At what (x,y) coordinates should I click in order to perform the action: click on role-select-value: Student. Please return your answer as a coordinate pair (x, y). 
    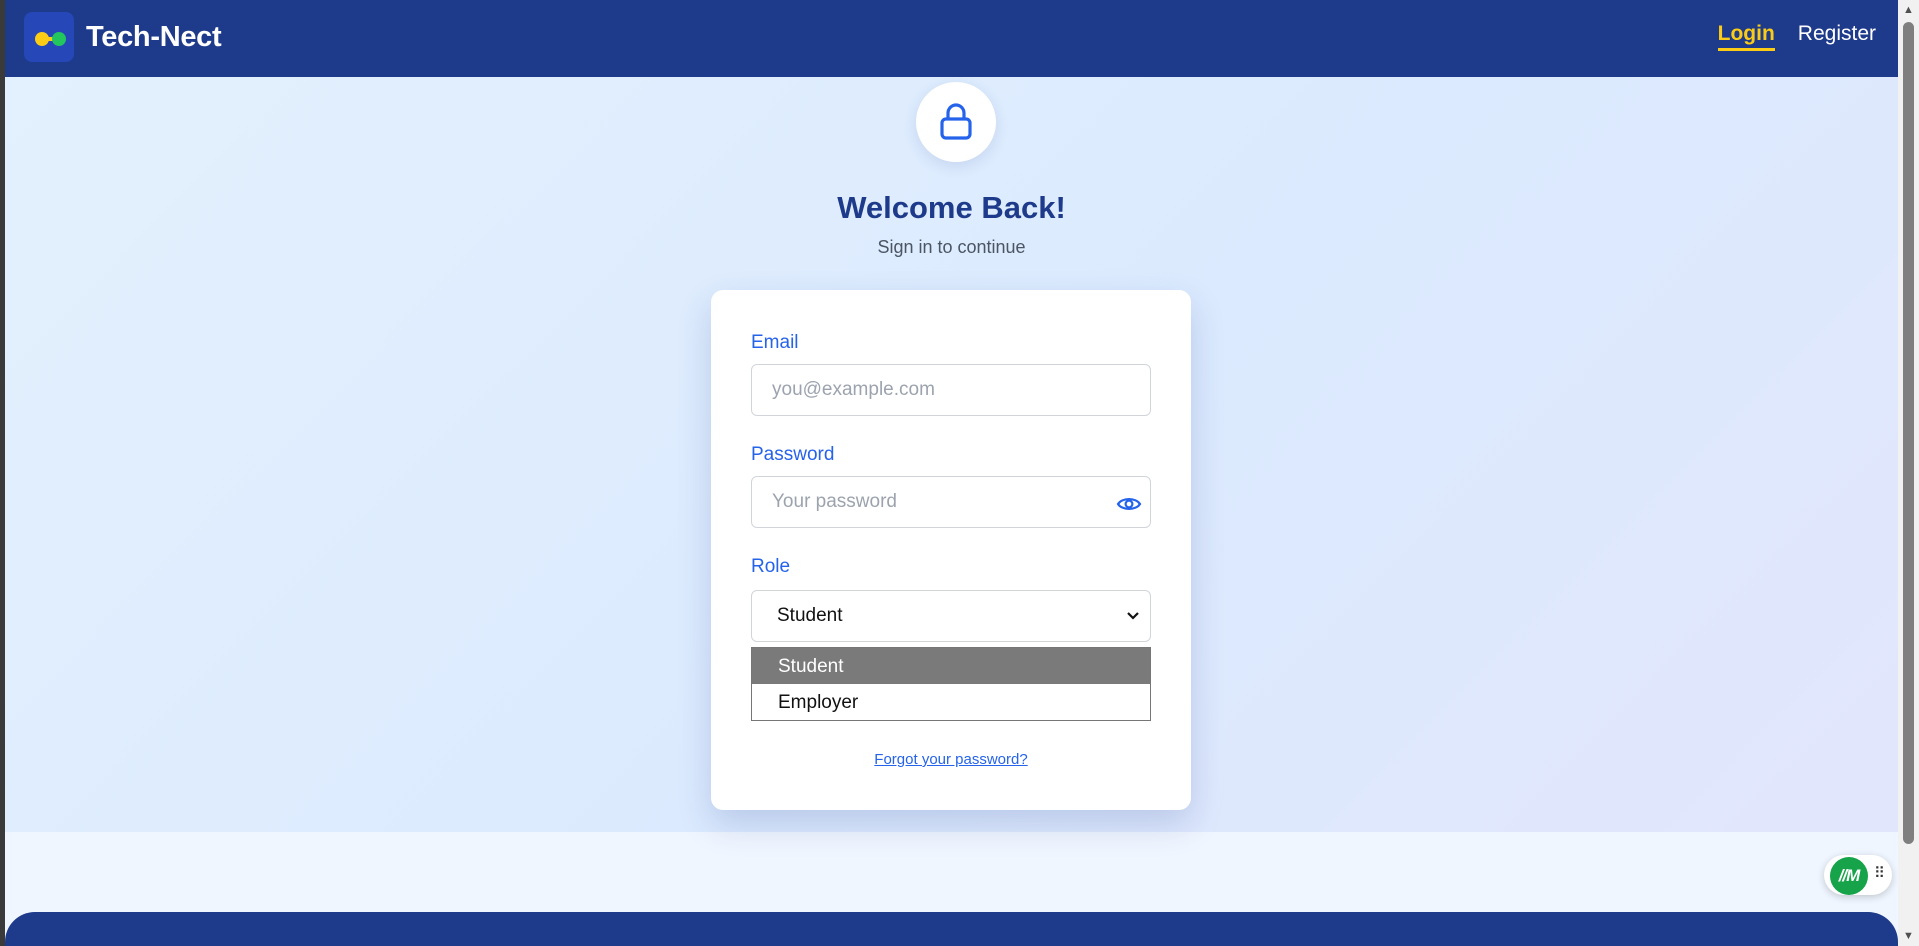
    Looking at the image, I should click on (810, 615).